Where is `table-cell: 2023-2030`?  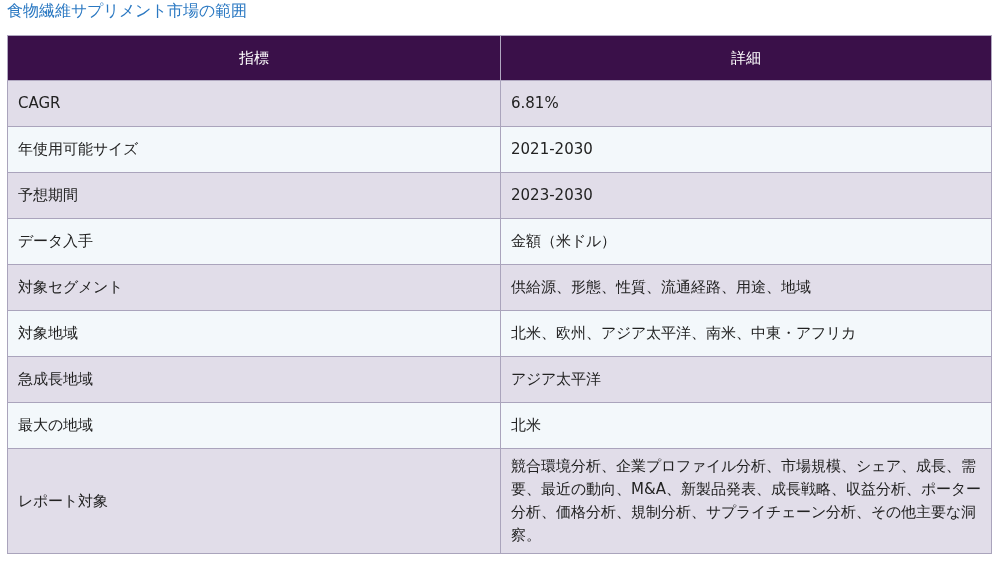
table-cell: 2023-2030 is located at coordinates (746, 195).